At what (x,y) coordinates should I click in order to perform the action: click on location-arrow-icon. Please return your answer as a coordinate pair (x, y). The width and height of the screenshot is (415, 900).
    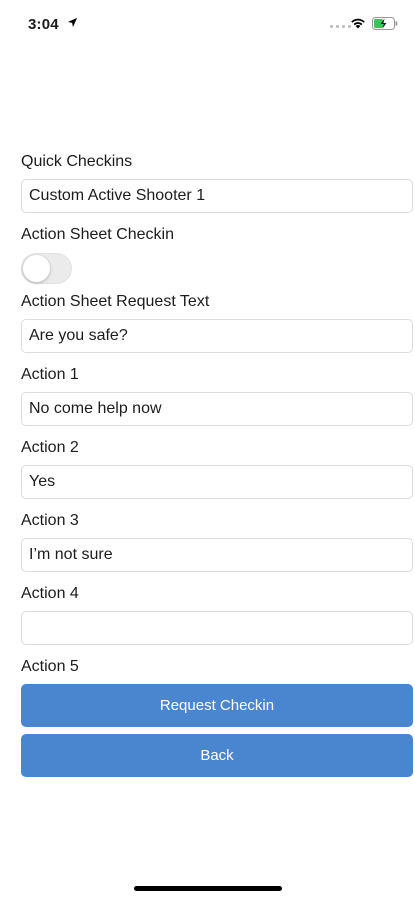
    Looking at the image, I should click on (72, 22).